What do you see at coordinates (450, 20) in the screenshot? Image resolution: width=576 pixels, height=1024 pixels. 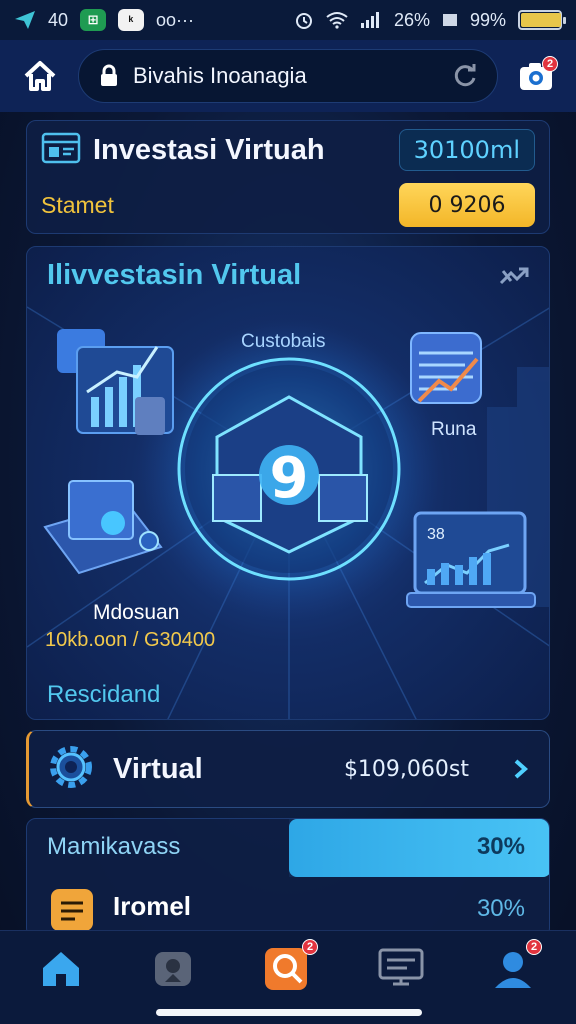 I see `battery-small-icon` at bounding box center [450, 20].